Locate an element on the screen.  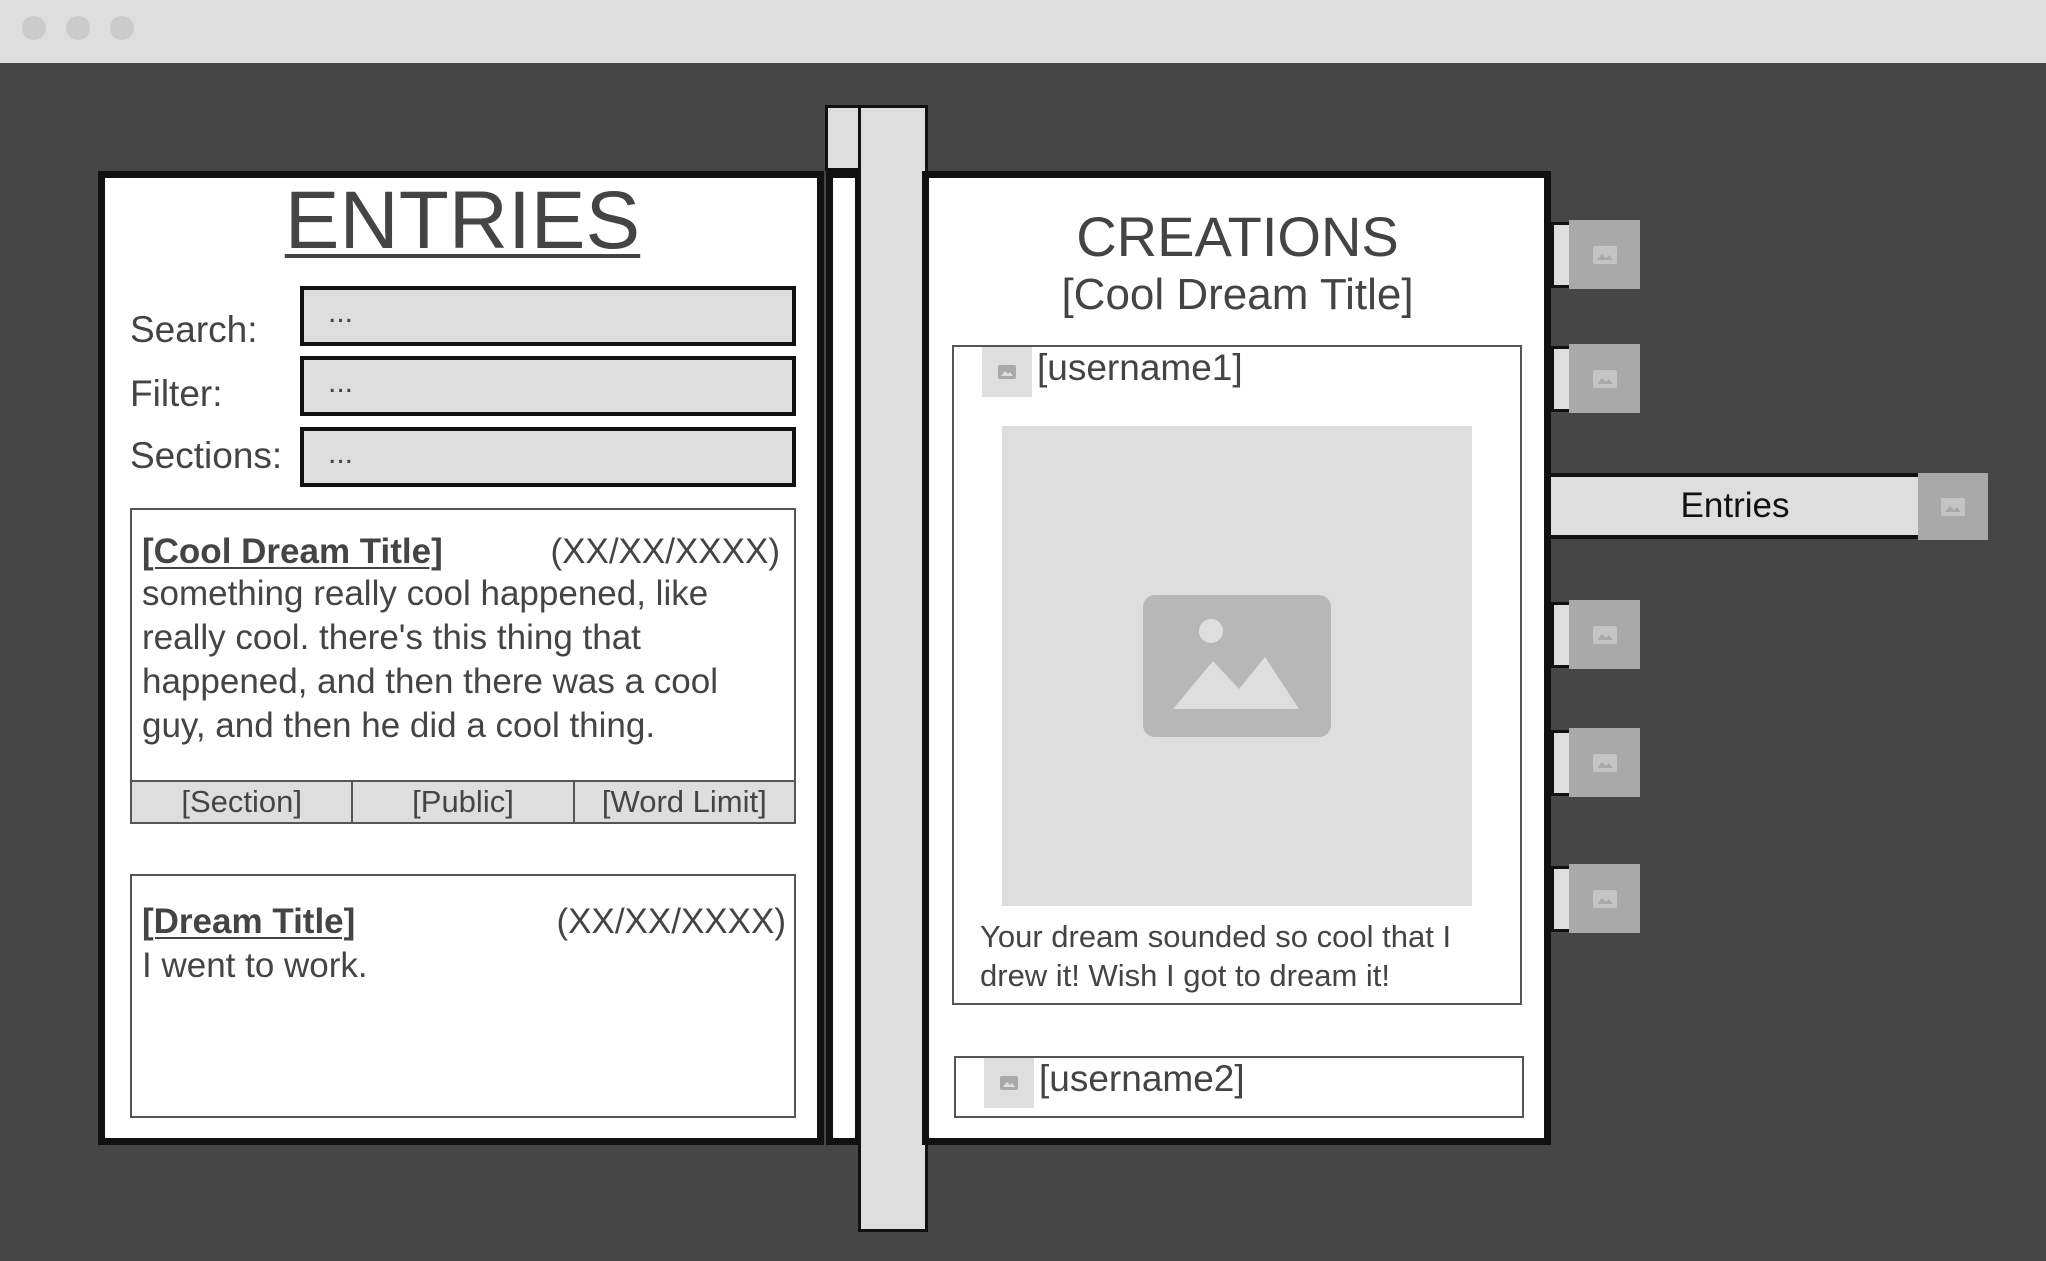
spine-page-edge is located at coordinates (844, 658).